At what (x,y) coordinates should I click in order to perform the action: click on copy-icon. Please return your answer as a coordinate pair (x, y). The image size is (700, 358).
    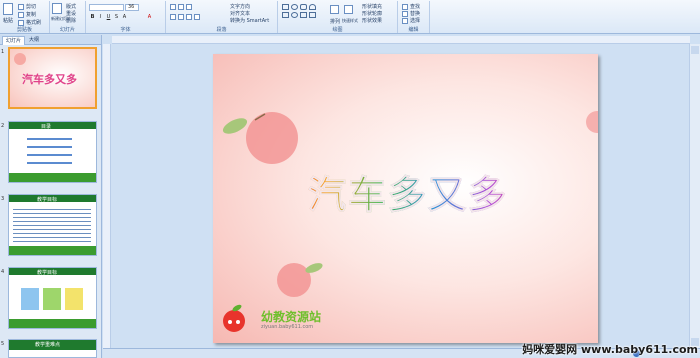
    Looking at the image, I should click on (21, 14).